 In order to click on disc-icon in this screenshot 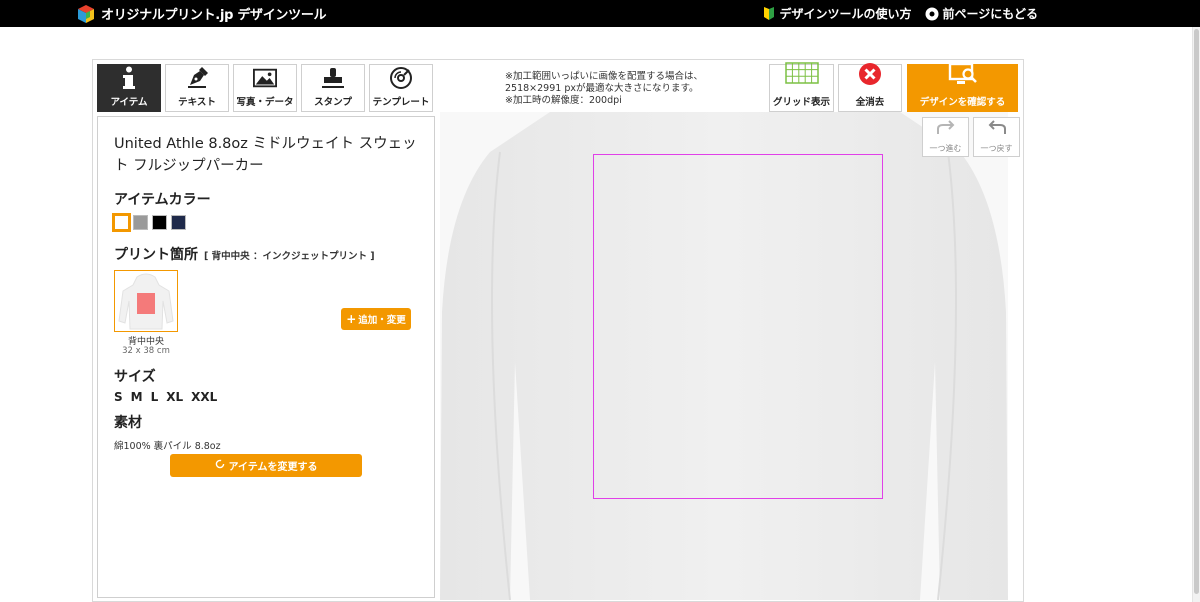, I will do `click(401, 78)`.